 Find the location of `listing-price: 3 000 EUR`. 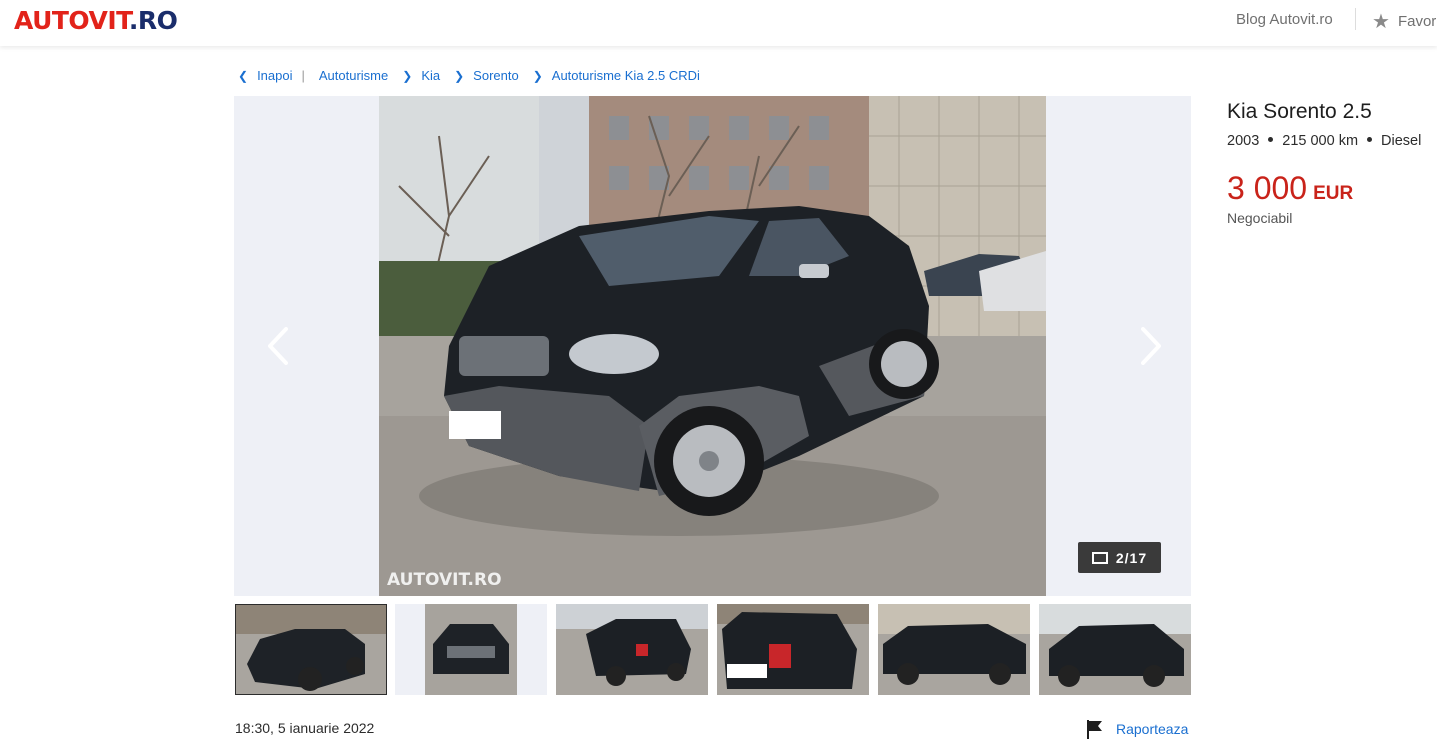

listing-price: 3 000 EUR is located at coordinates (1290, 188).